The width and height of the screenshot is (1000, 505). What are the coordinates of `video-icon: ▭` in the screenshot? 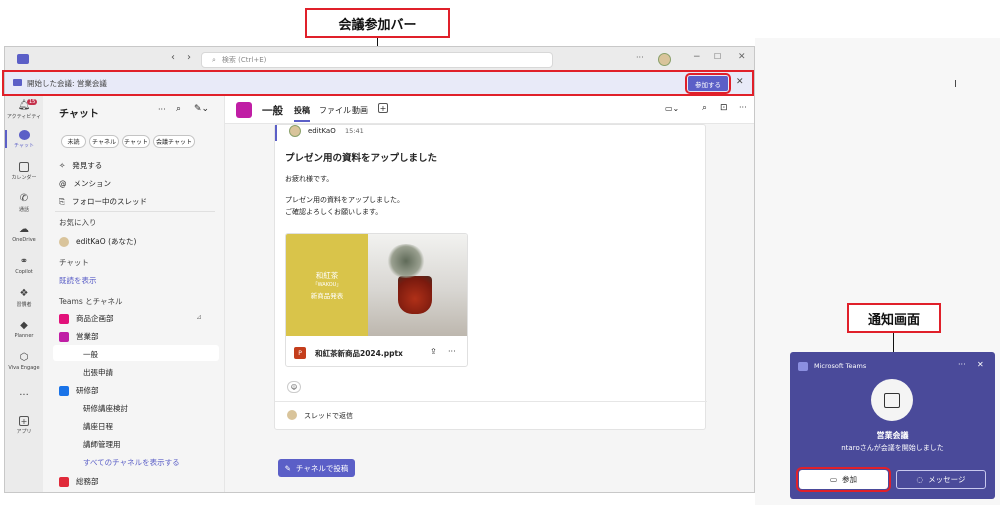 It's located at (833, 479).